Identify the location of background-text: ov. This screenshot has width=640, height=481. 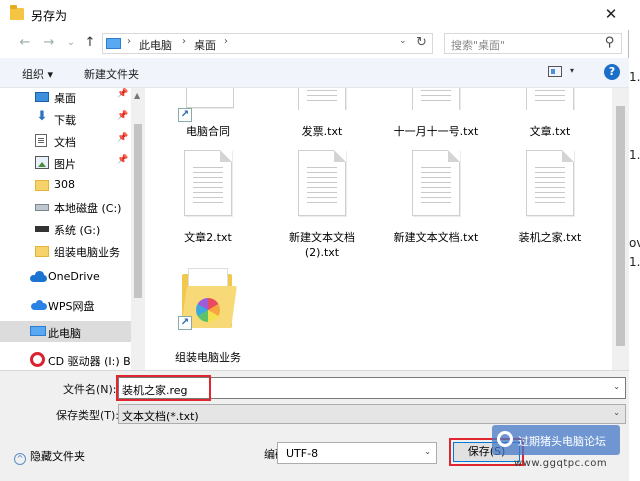
(634, 243).